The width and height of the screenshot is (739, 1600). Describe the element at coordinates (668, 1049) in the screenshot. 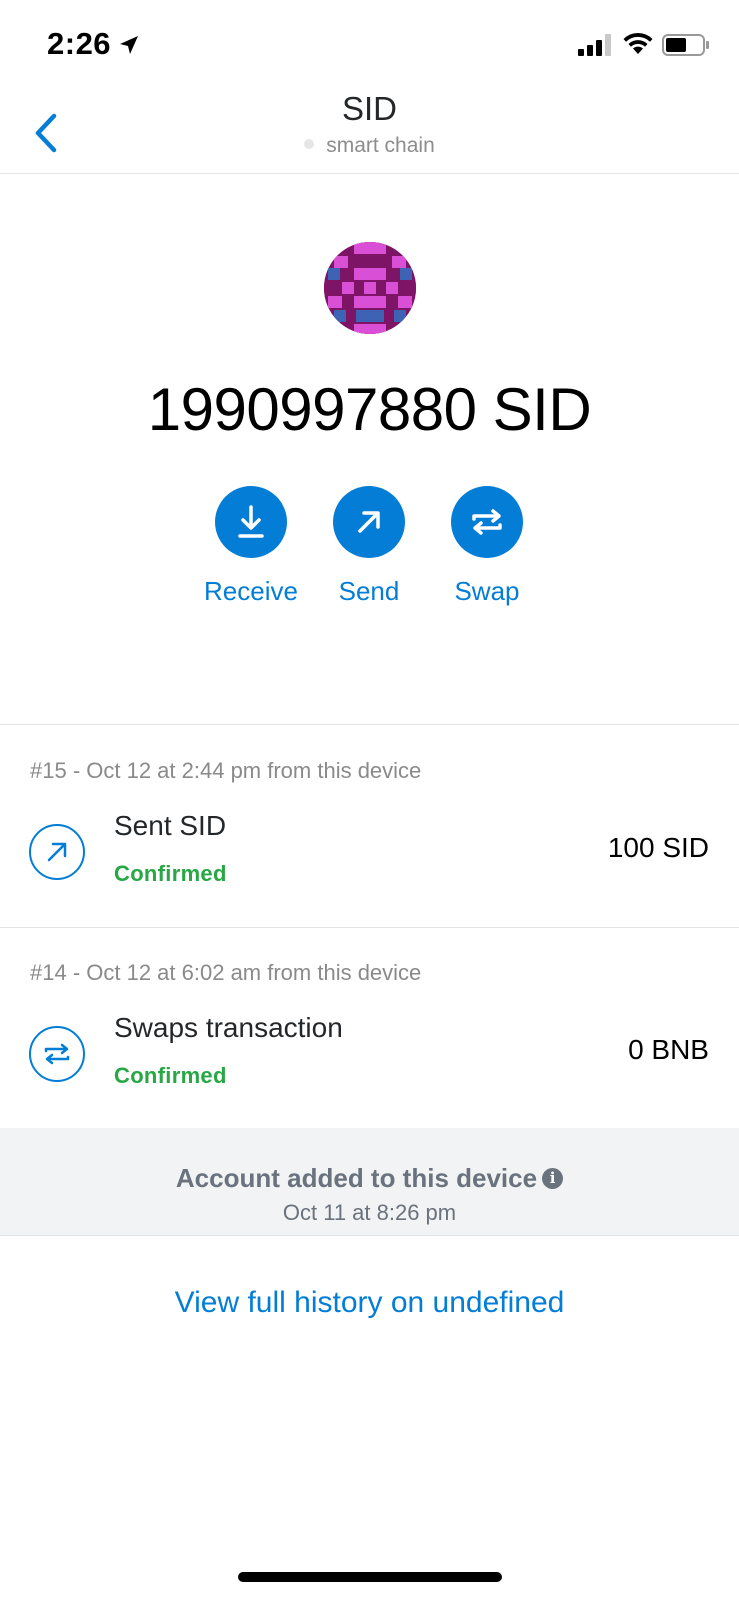

I see `transaction-amount: 0 BNB` at that location.